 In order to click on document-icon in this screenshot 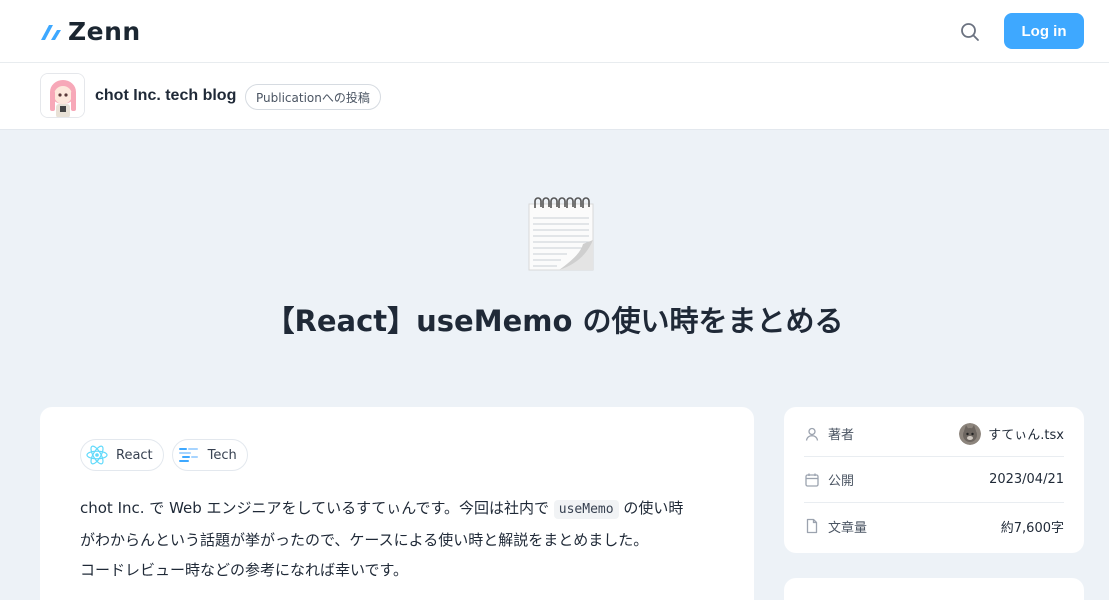, I will do `click(812, 526)`.